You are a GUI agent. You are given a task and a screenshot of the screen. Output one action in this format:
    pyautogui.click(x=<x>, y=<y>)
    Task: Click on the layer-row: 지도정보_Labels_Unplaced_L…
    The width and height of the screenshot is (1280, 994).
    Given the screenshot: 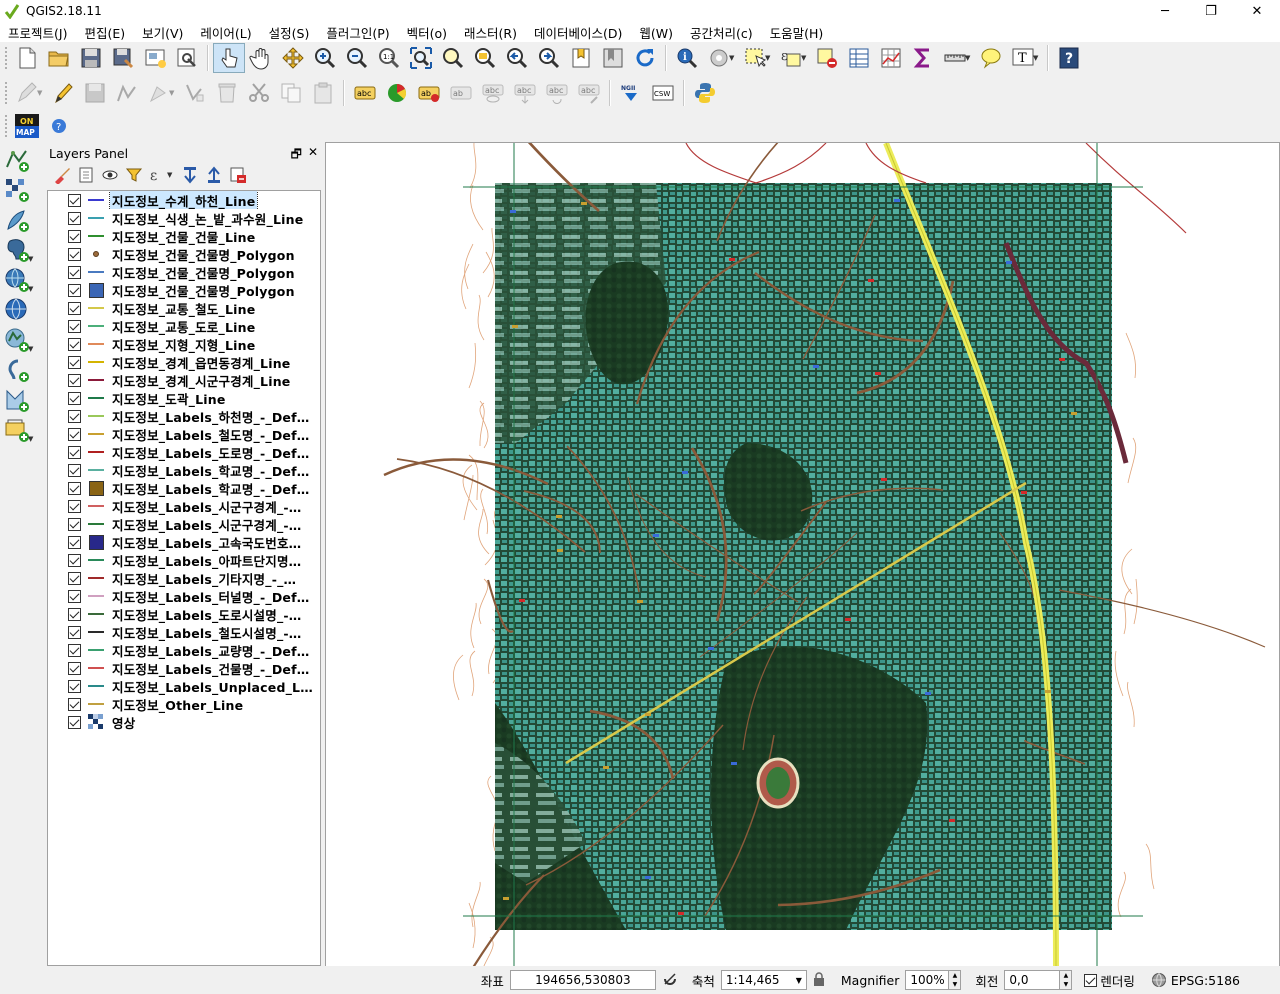 What is the action you would take?
    pyautogui.click(x=184, y=686)
    